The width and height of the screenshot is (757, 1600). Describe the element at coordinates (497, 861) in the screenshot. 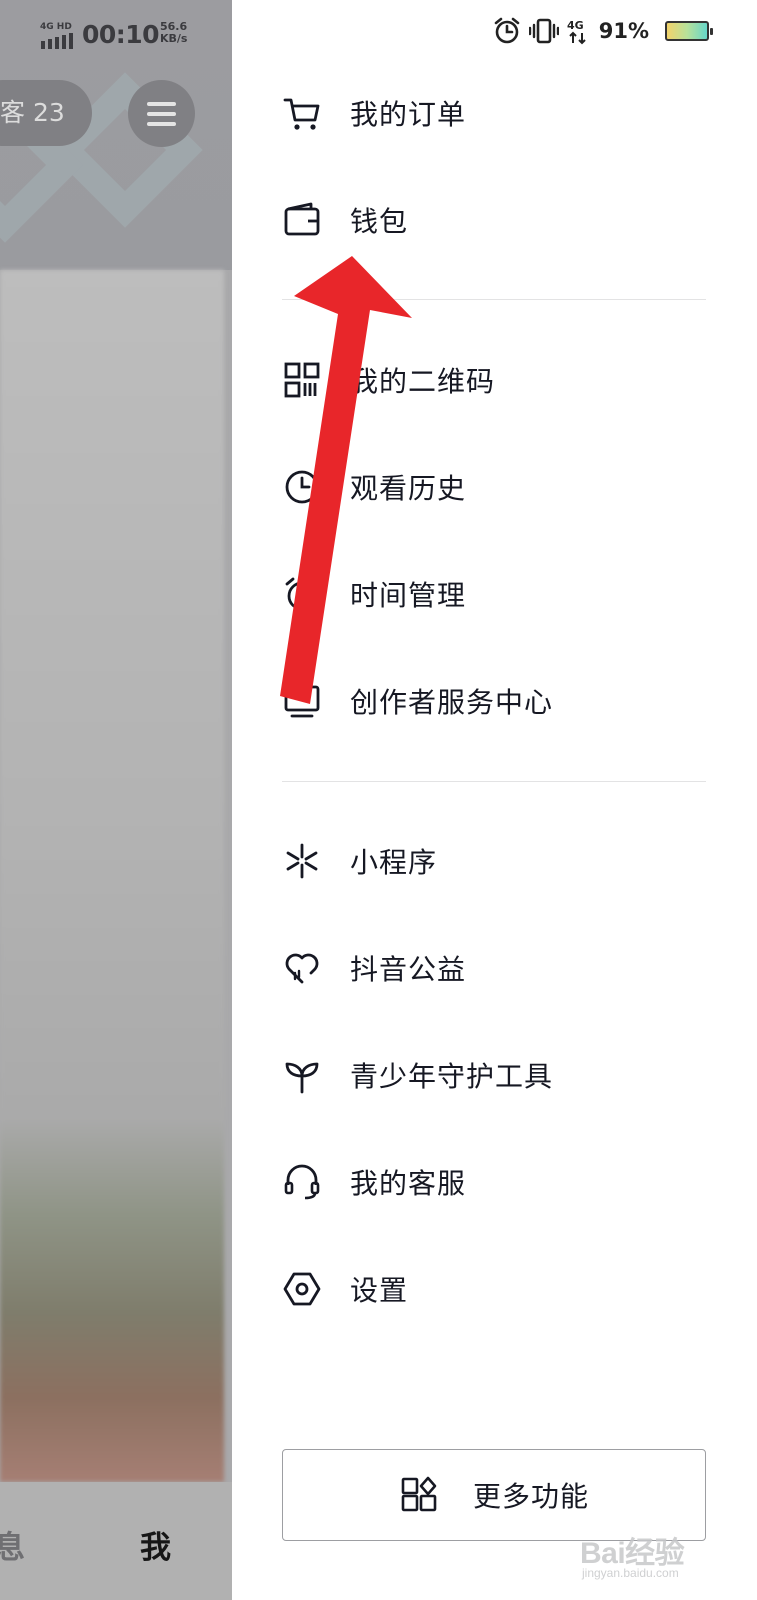

I see `menu-item-mini-programs: 小程序` at that location.